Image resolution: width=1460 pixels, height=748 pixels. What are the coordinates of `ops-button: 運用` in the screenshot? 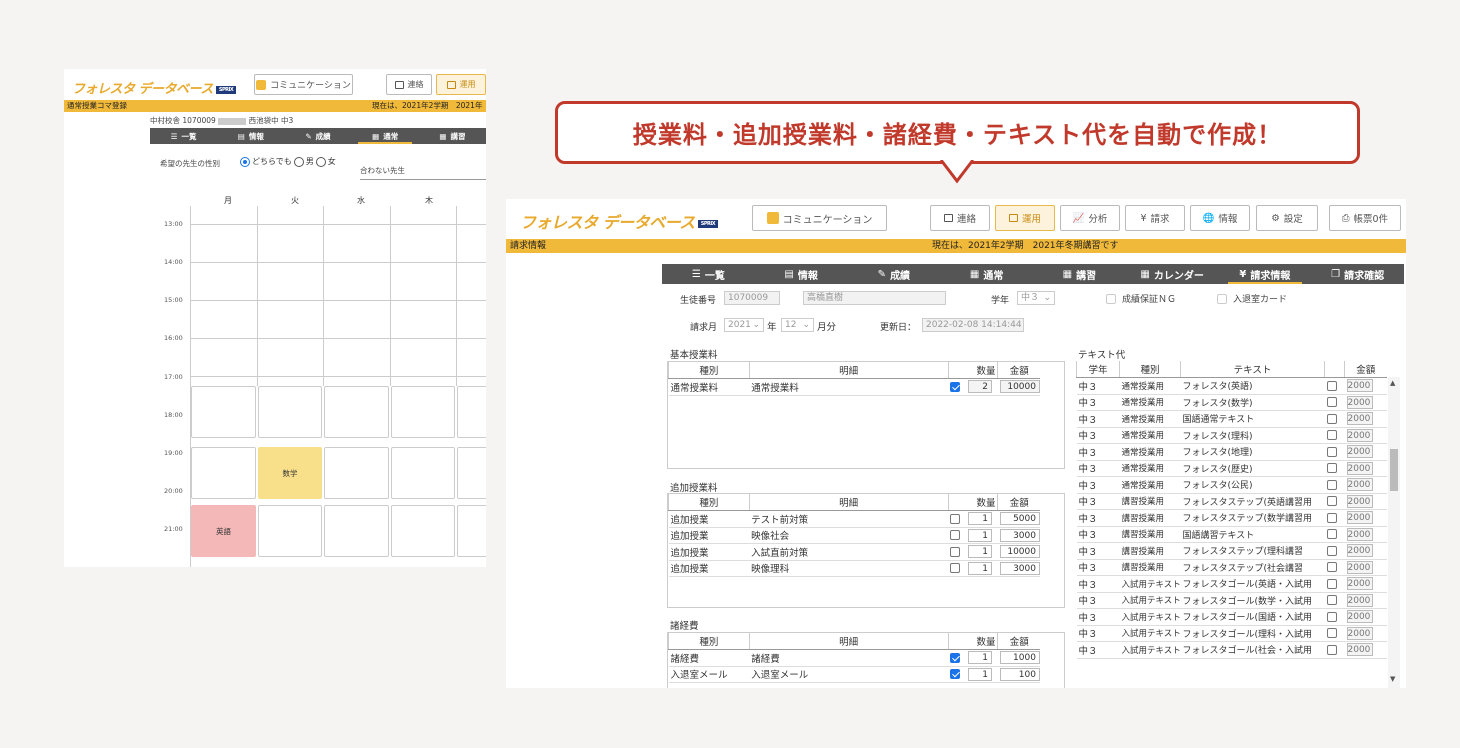 It's located at (1025, 218).